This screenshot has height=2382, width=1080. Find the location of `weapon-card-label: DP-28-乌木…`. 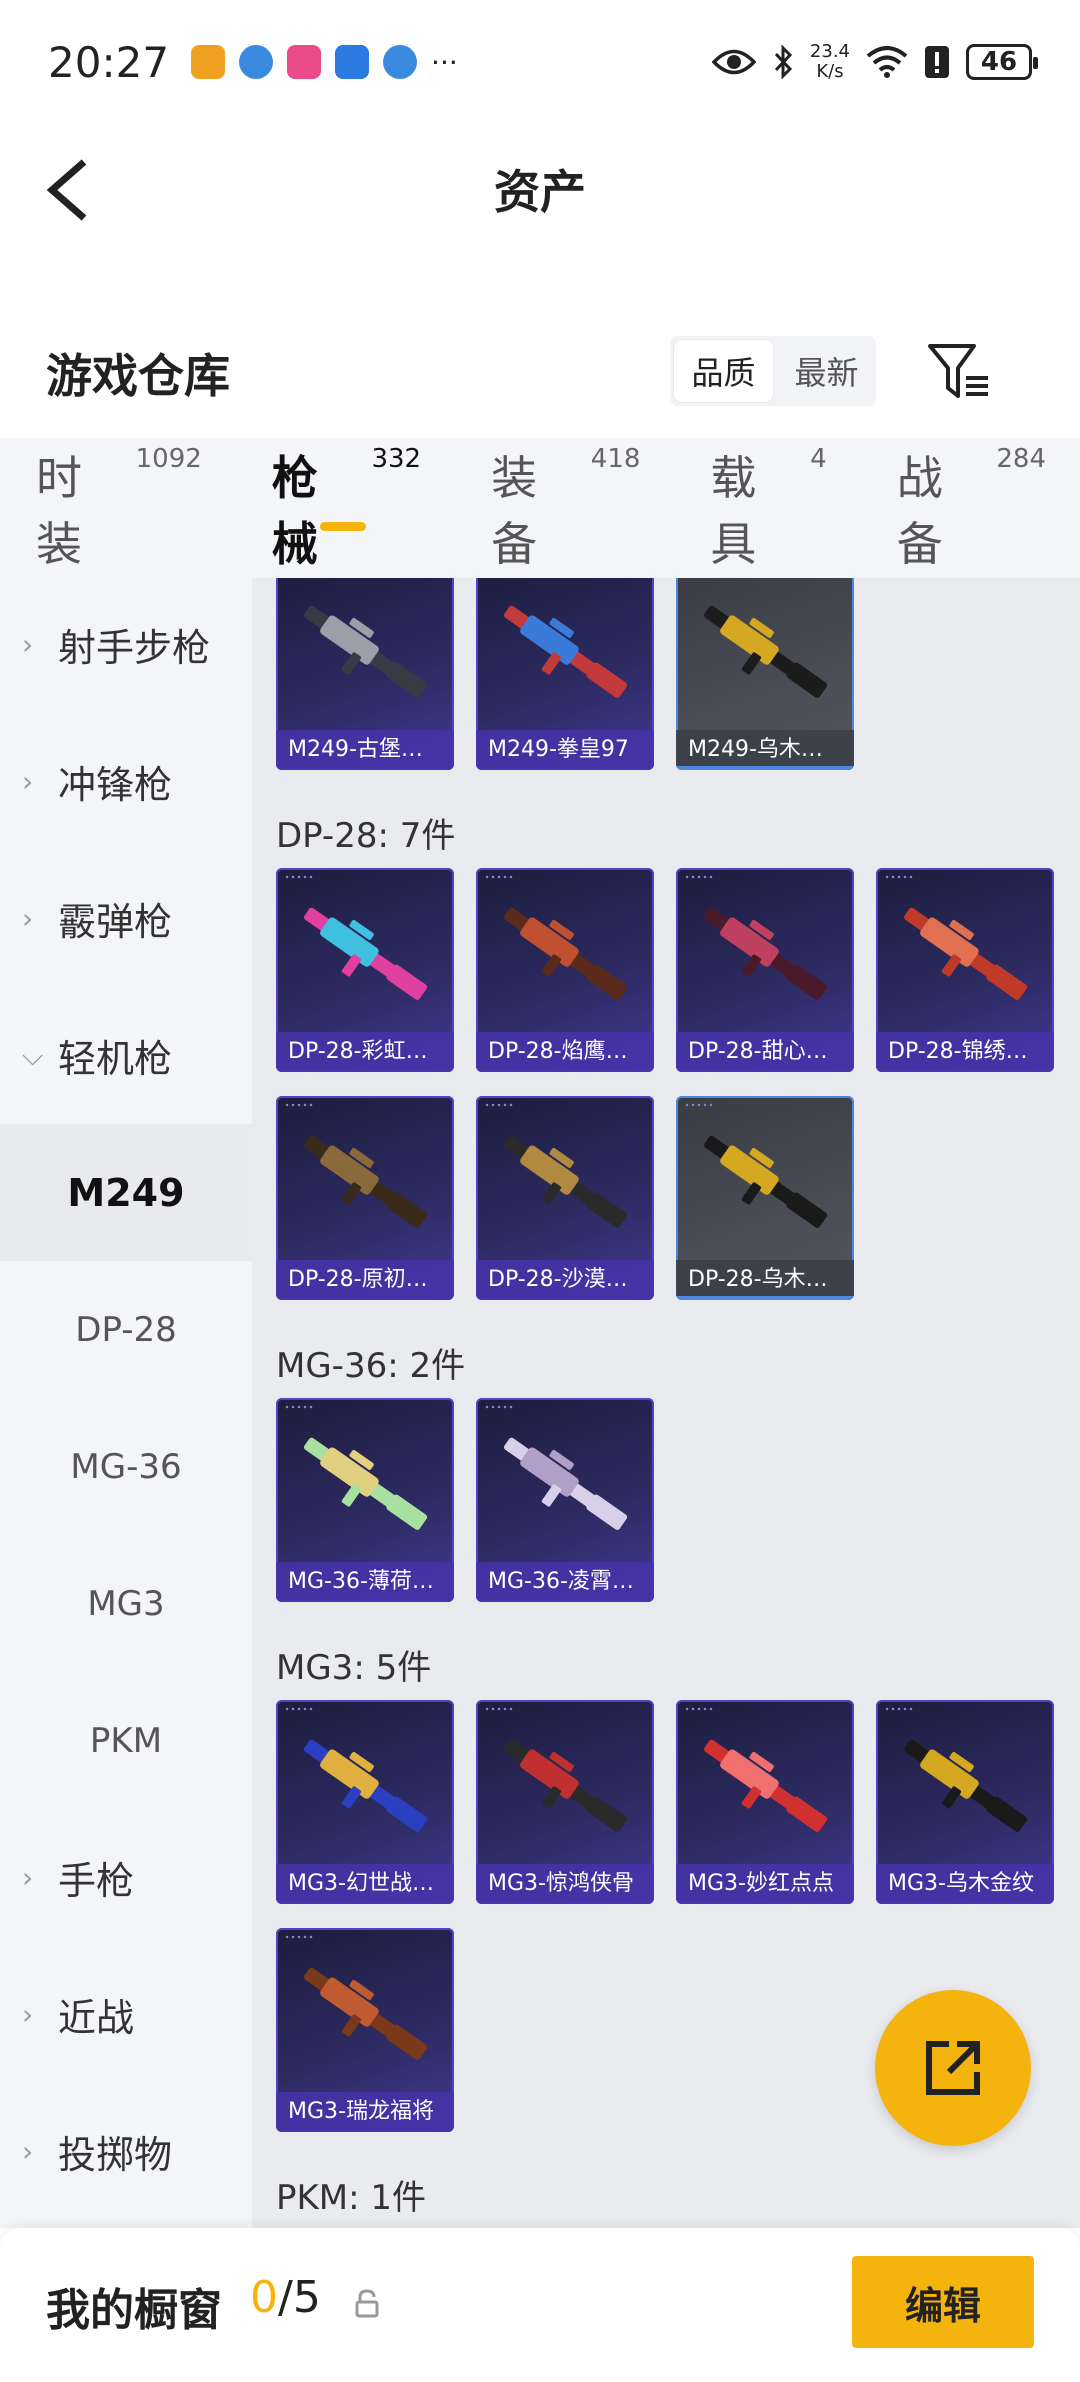

weapon-card-label: DP-28-乌木… is located at coordinates (765, 1280).